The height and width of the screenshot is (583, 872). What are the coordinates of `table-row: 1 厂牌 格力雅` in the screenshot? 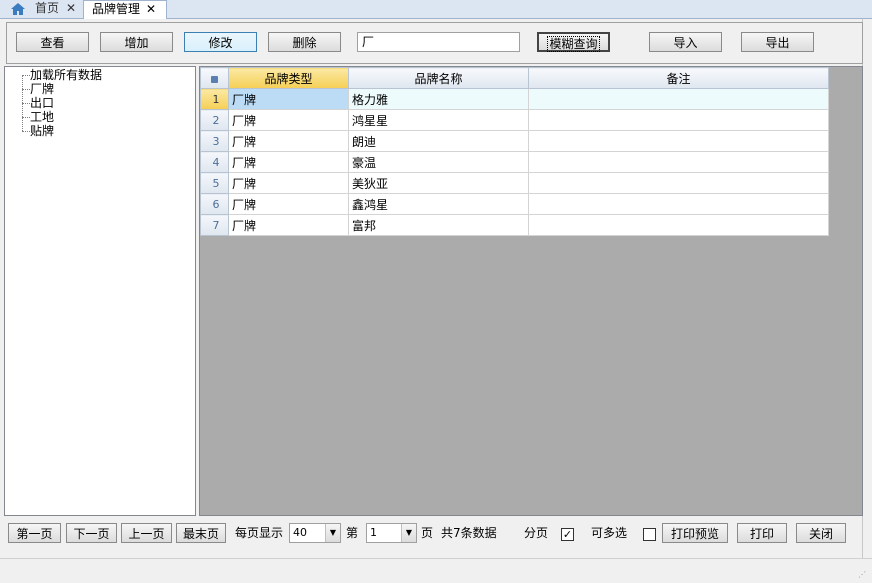 It's located at (514, 99).